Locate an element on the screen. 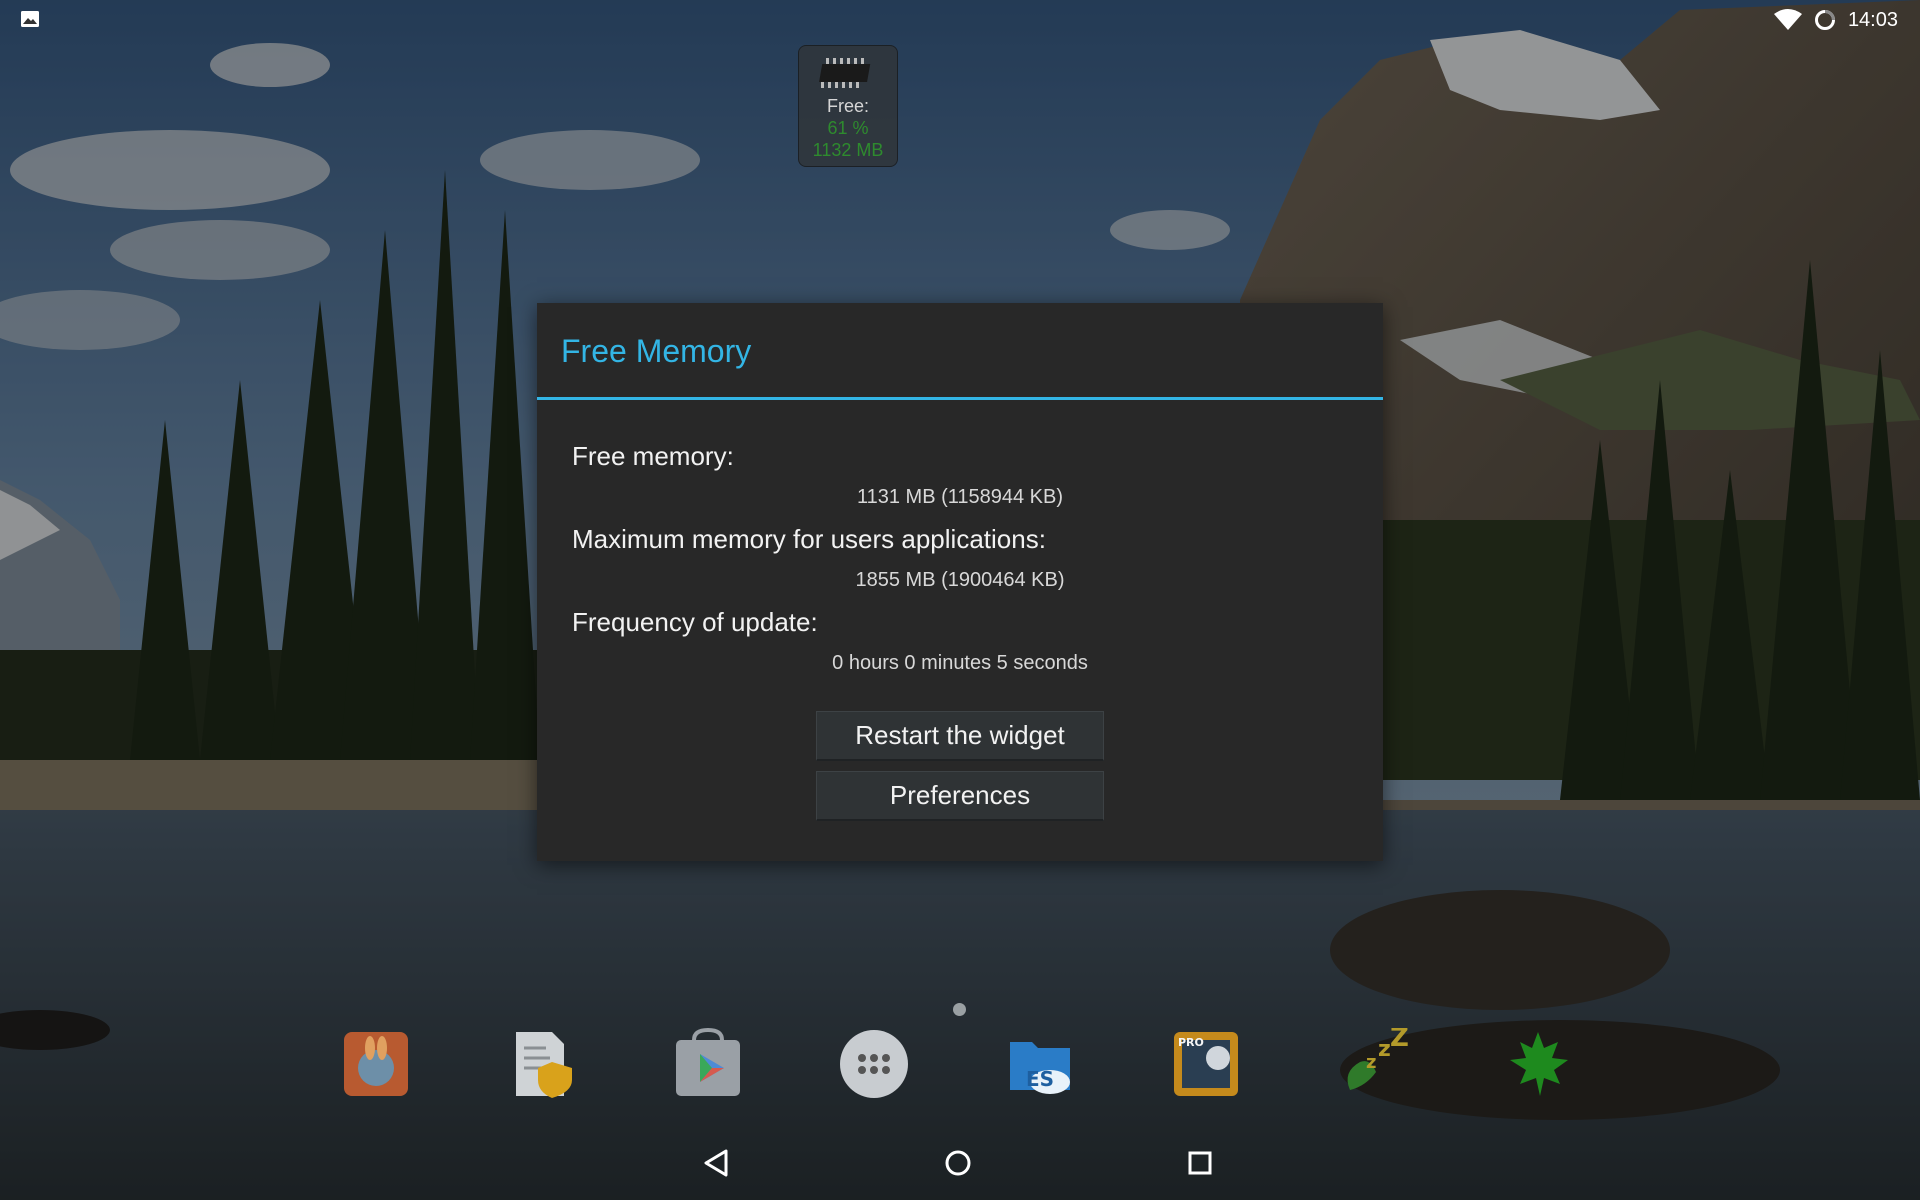 The image size is (1920, 1200). max-memory-value: 1855 MB (1900464 KB) is located at coordinates (960, 580).